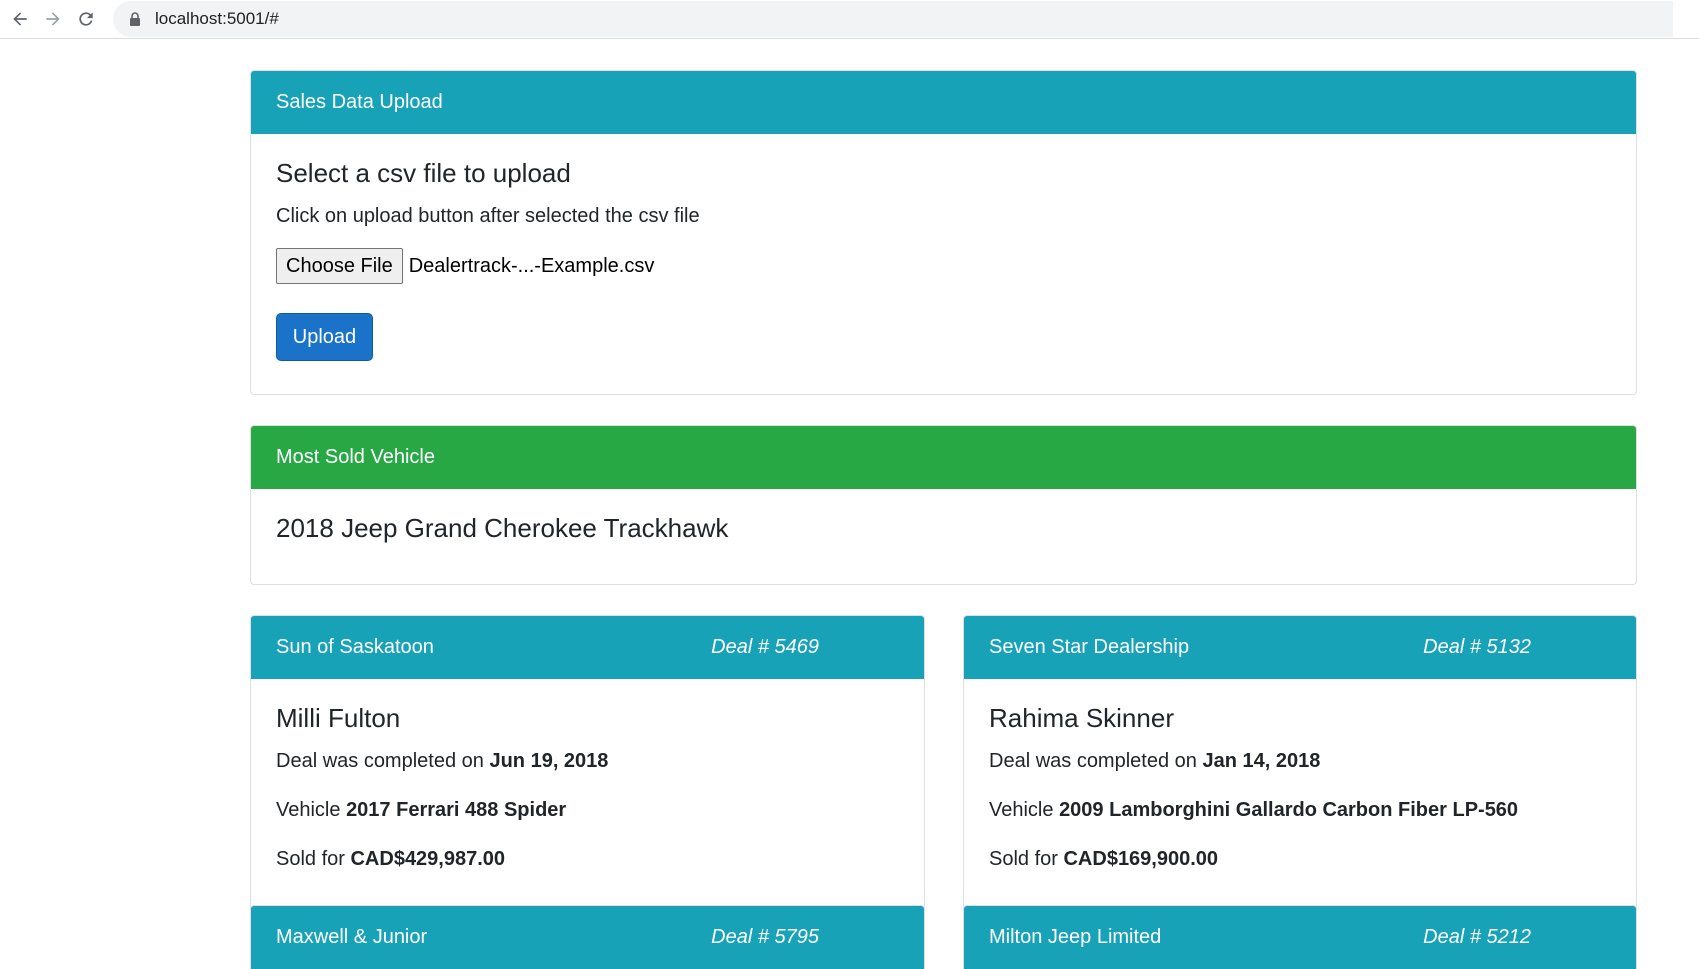 The image size is (1699, 969). I want to click on address-bar: localhost:5001/#, so click(893, 19).